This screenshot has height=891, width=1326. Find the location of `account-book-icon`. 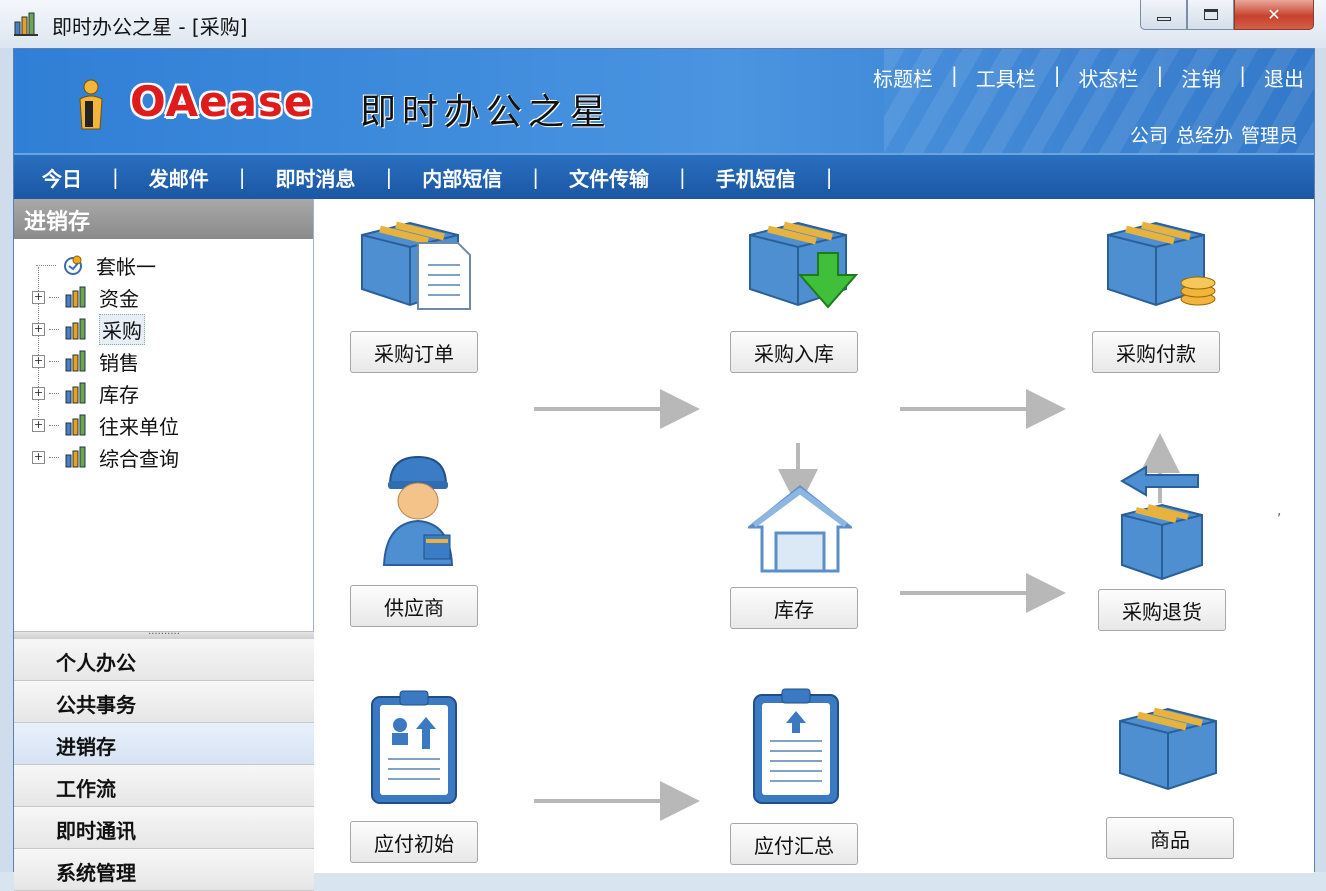

account-book-icon is located at coordinates (73, 265).